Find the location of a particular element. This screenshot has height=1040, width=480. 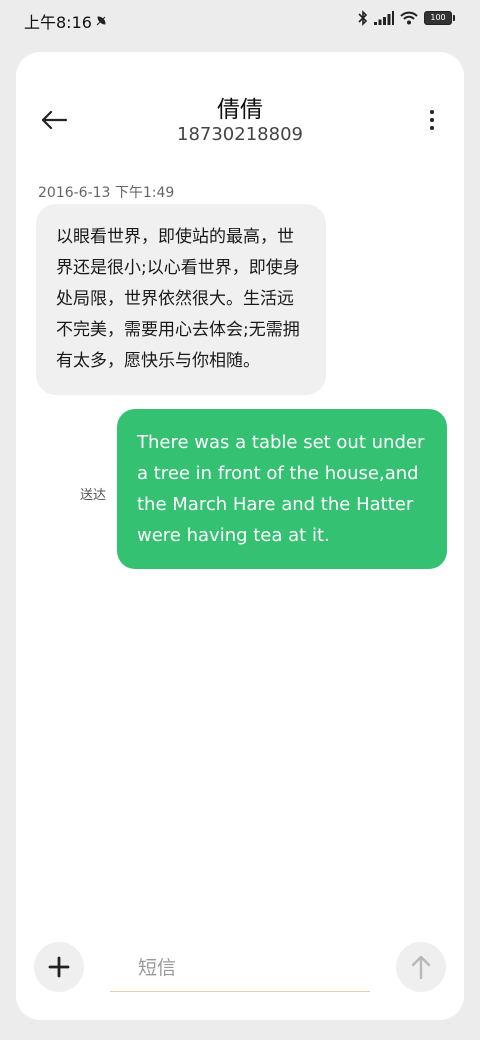

signal-icon is located at coordinates (384, 18).